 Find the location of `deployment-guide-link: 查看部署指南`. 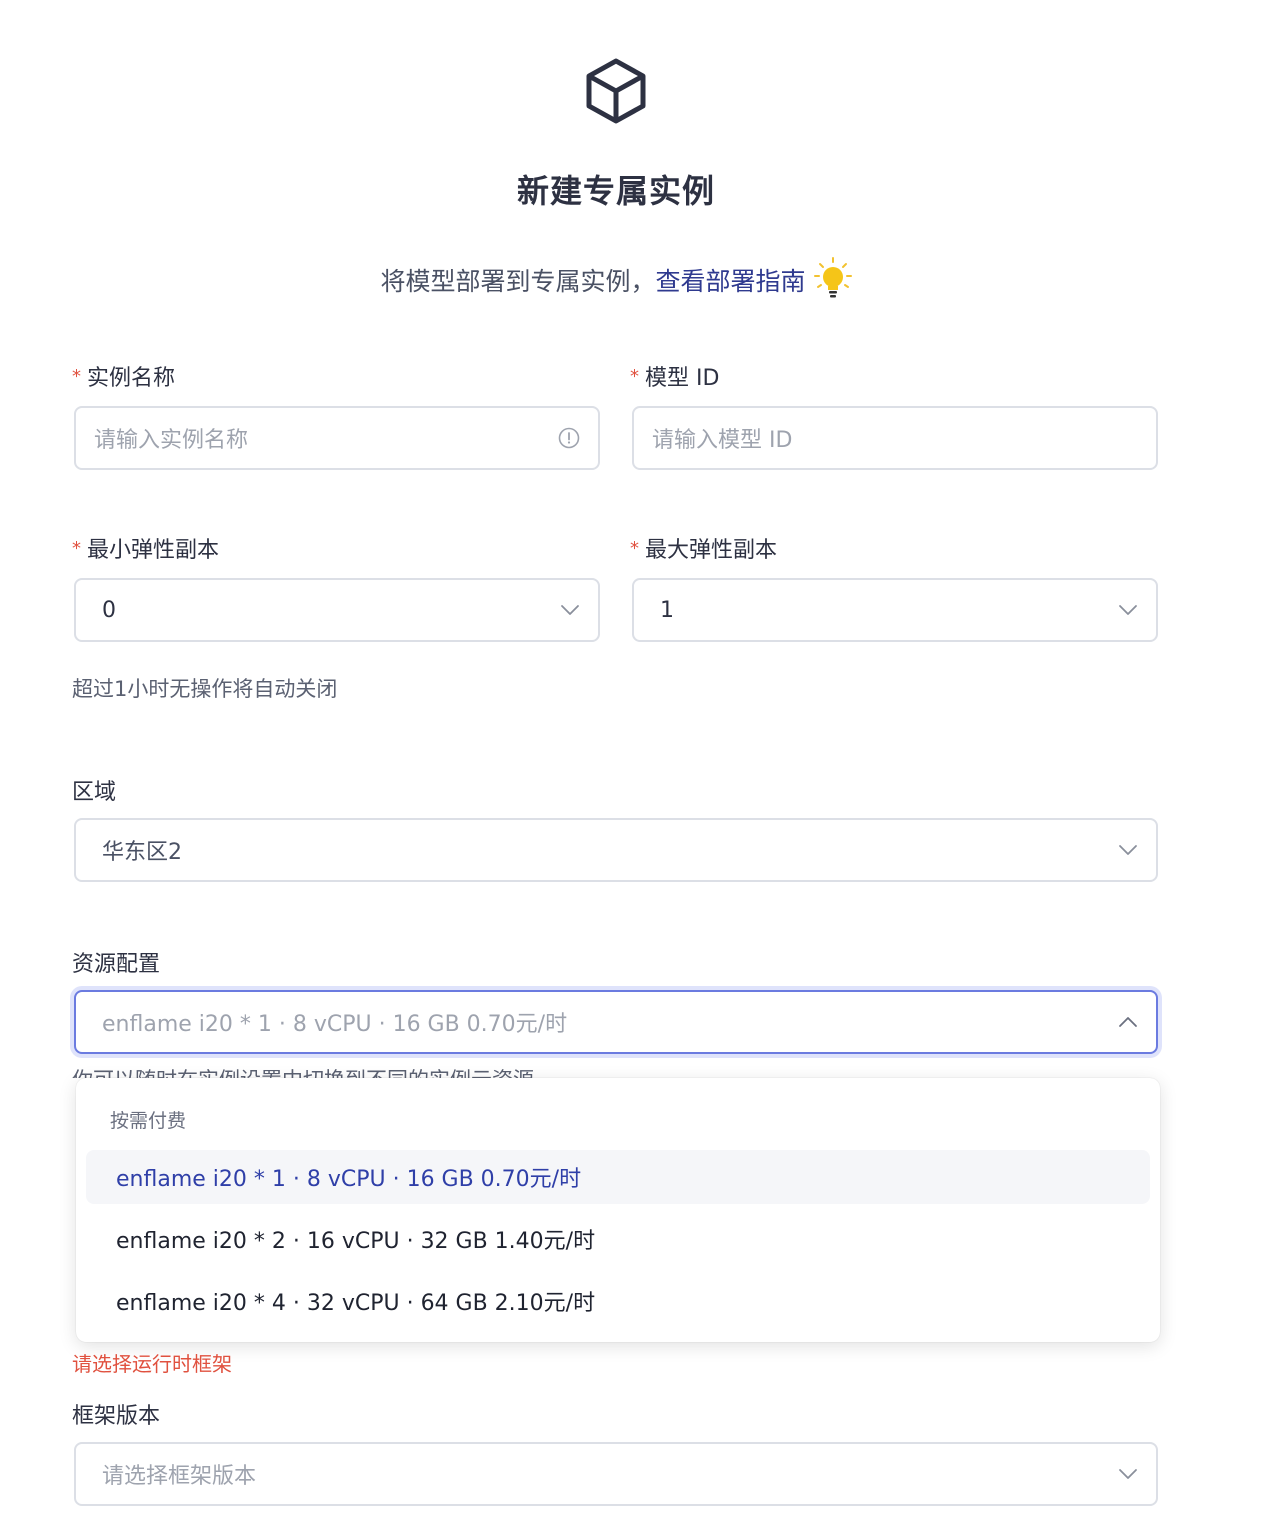

deployment-guide-link: 查看部署指南 is located at coordinates (731, 281).